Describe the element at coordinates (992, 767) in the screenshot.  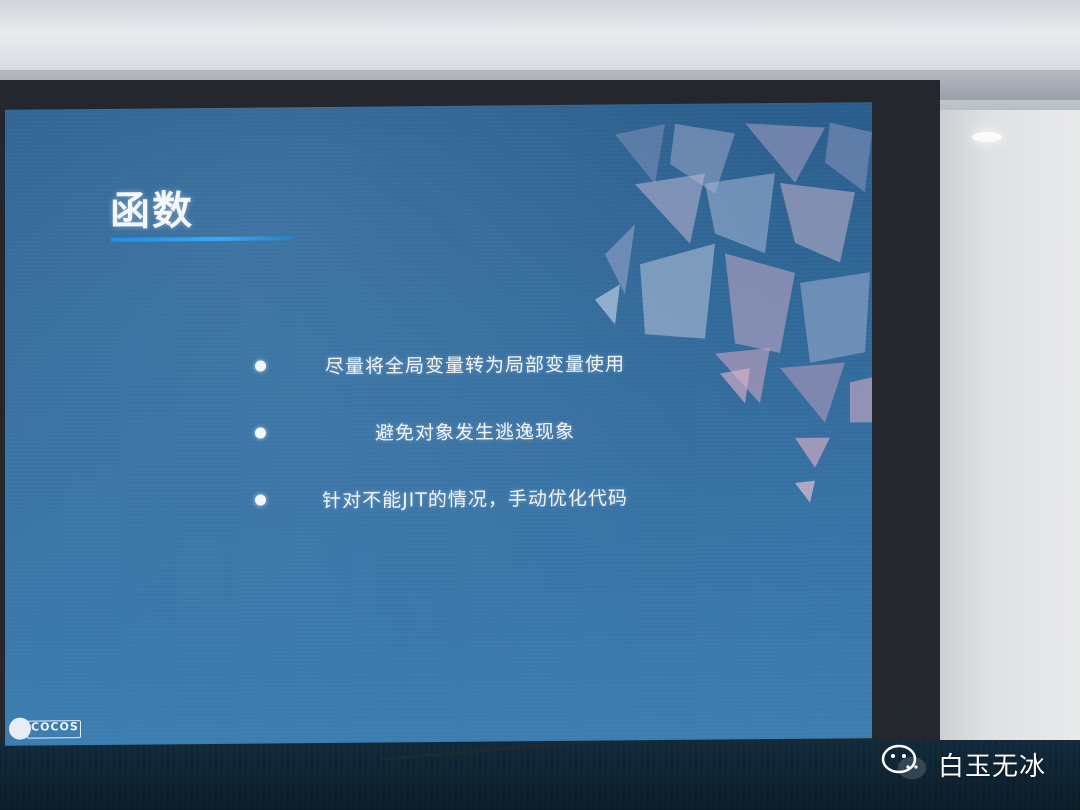
I see `watermark-text: 白玉无冰` at that location.